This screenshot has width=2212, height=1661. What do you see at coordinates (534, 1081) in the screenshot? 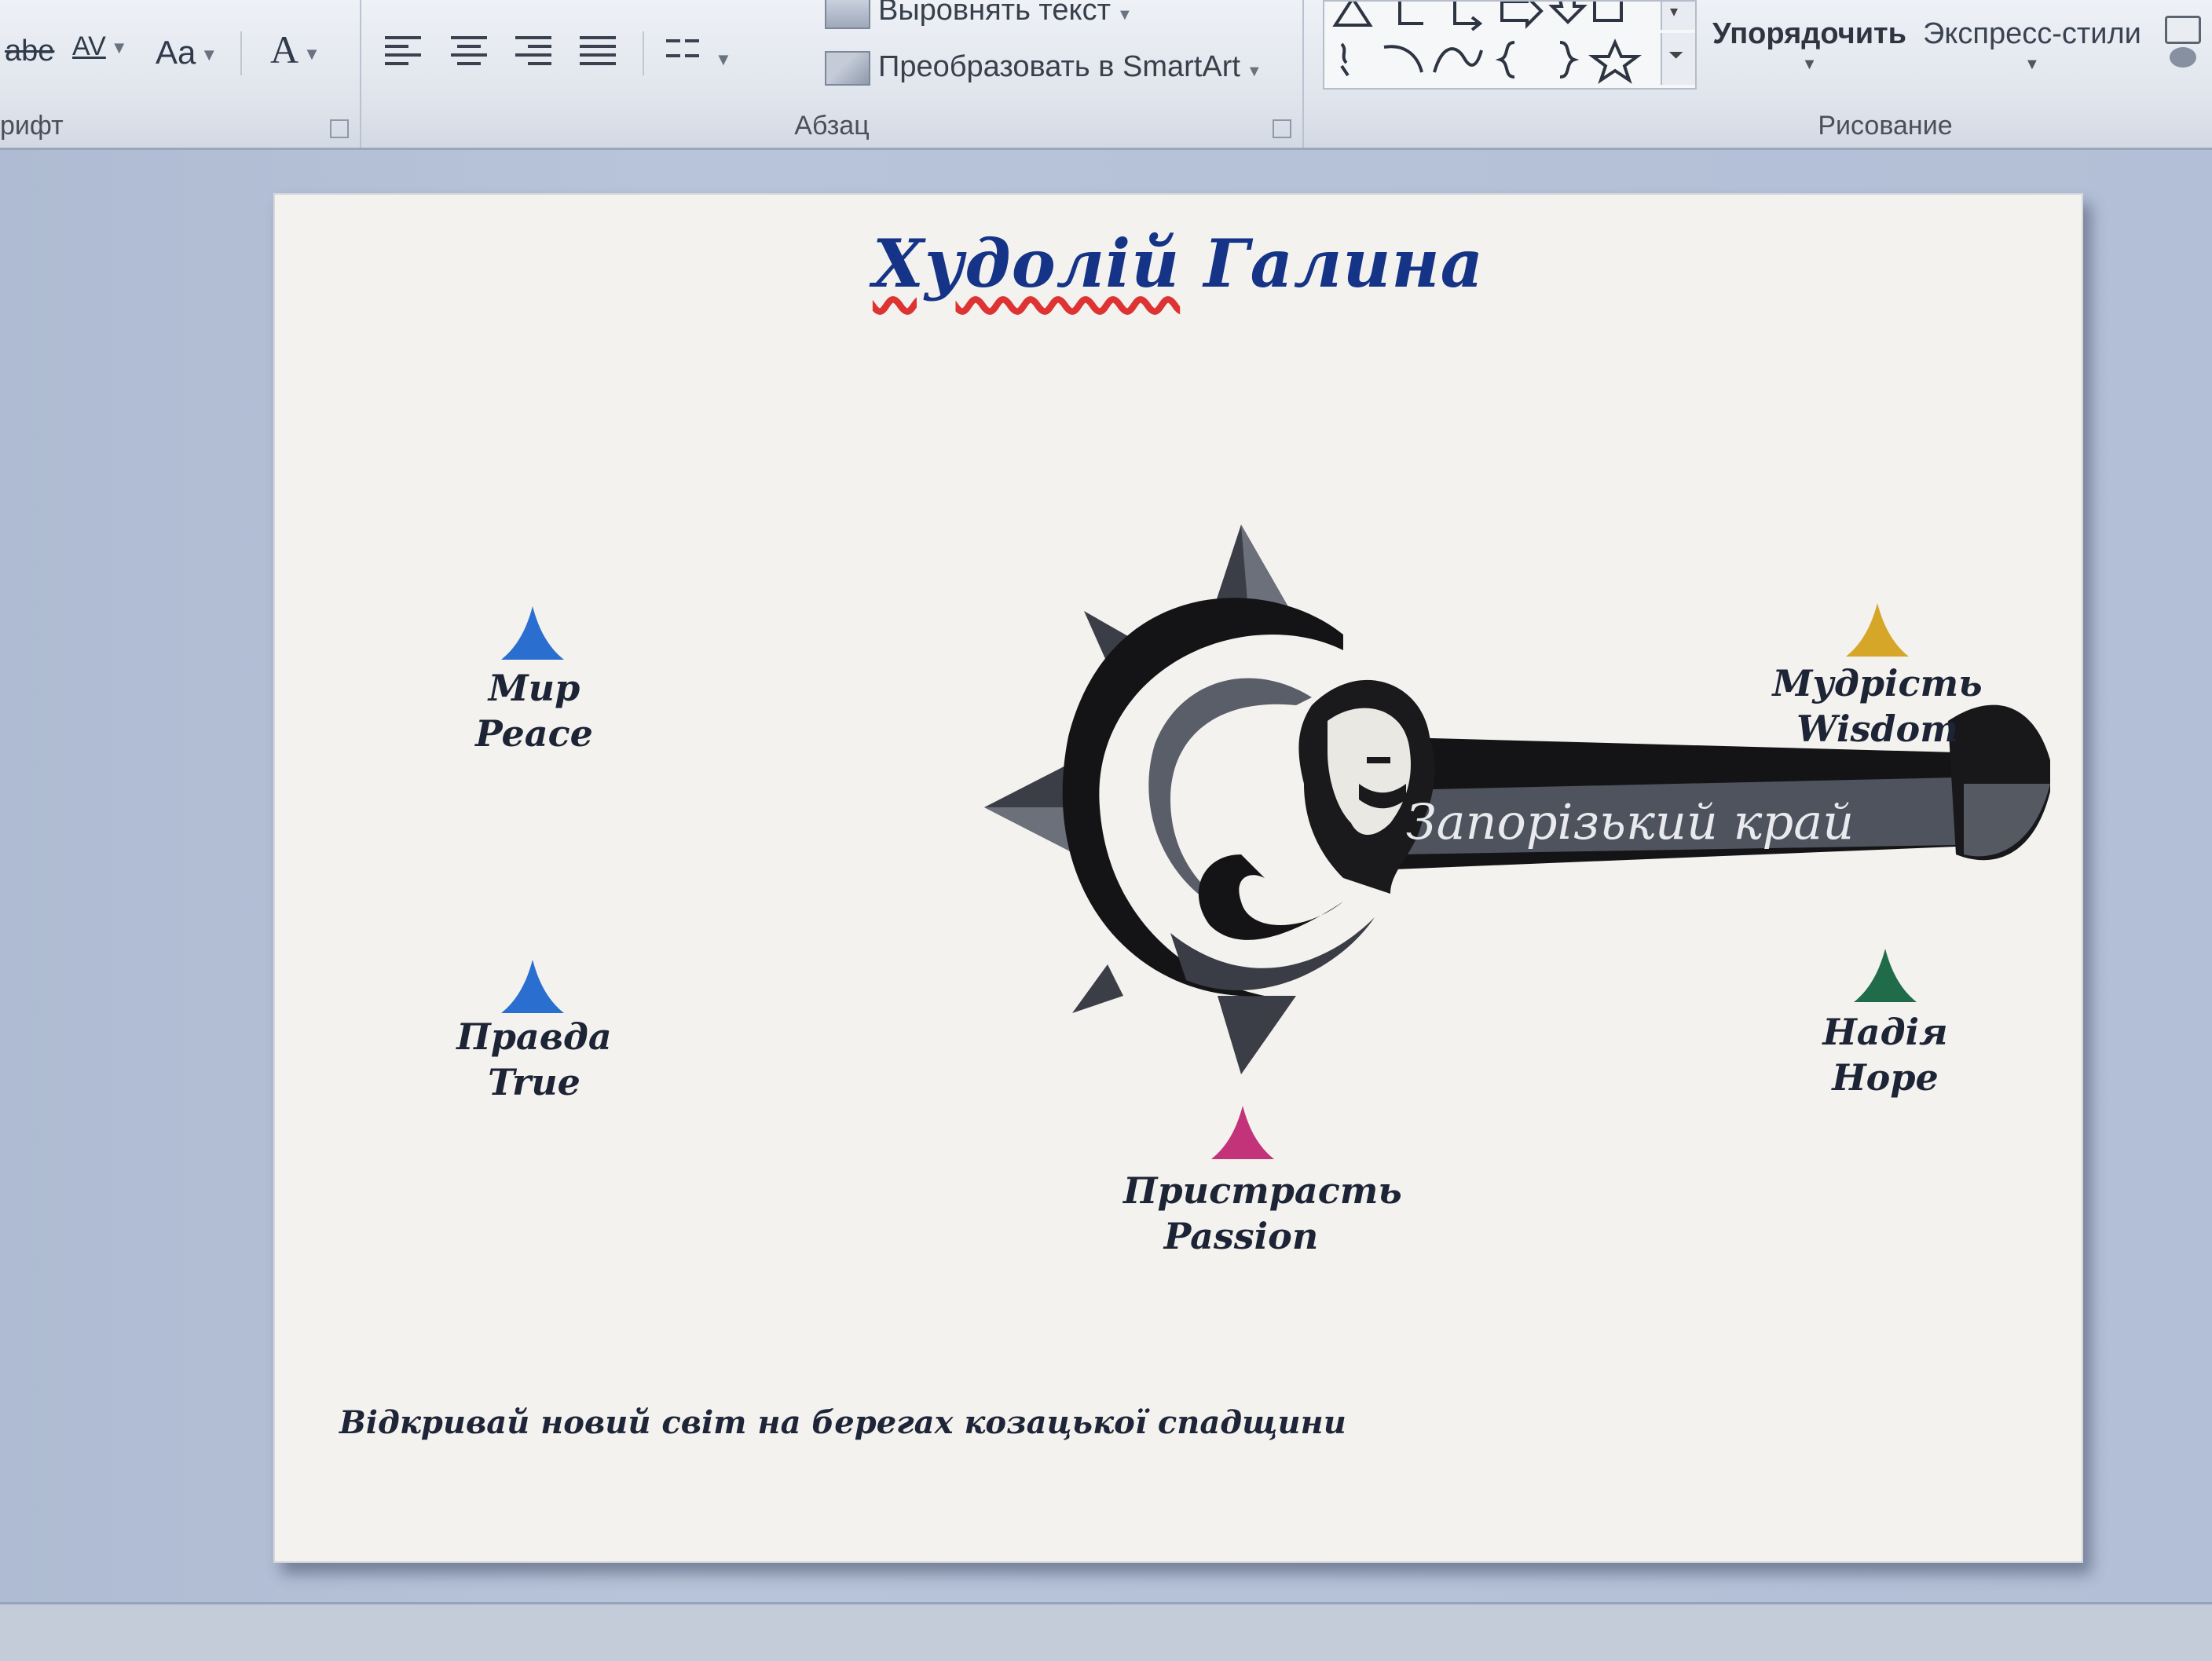
I see `value-true-en: True` at bounding box center [534, 1081].